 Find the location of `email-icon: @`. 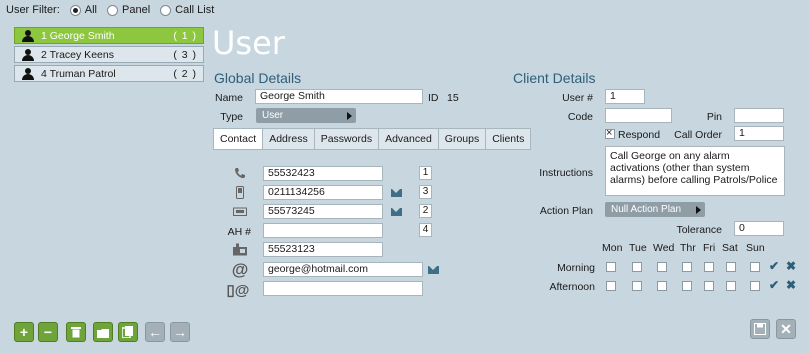

email-icon: @ is located at coordinates (240, 269).